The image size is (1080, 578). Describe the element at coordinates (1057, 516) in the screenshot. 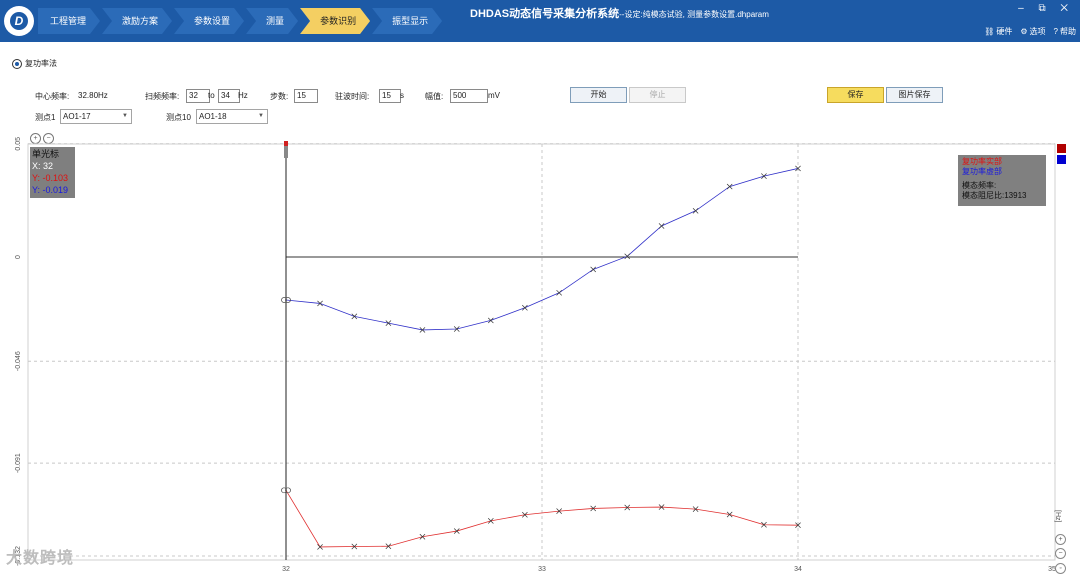

I see `hz-unit-label: [Hz]` at that location.